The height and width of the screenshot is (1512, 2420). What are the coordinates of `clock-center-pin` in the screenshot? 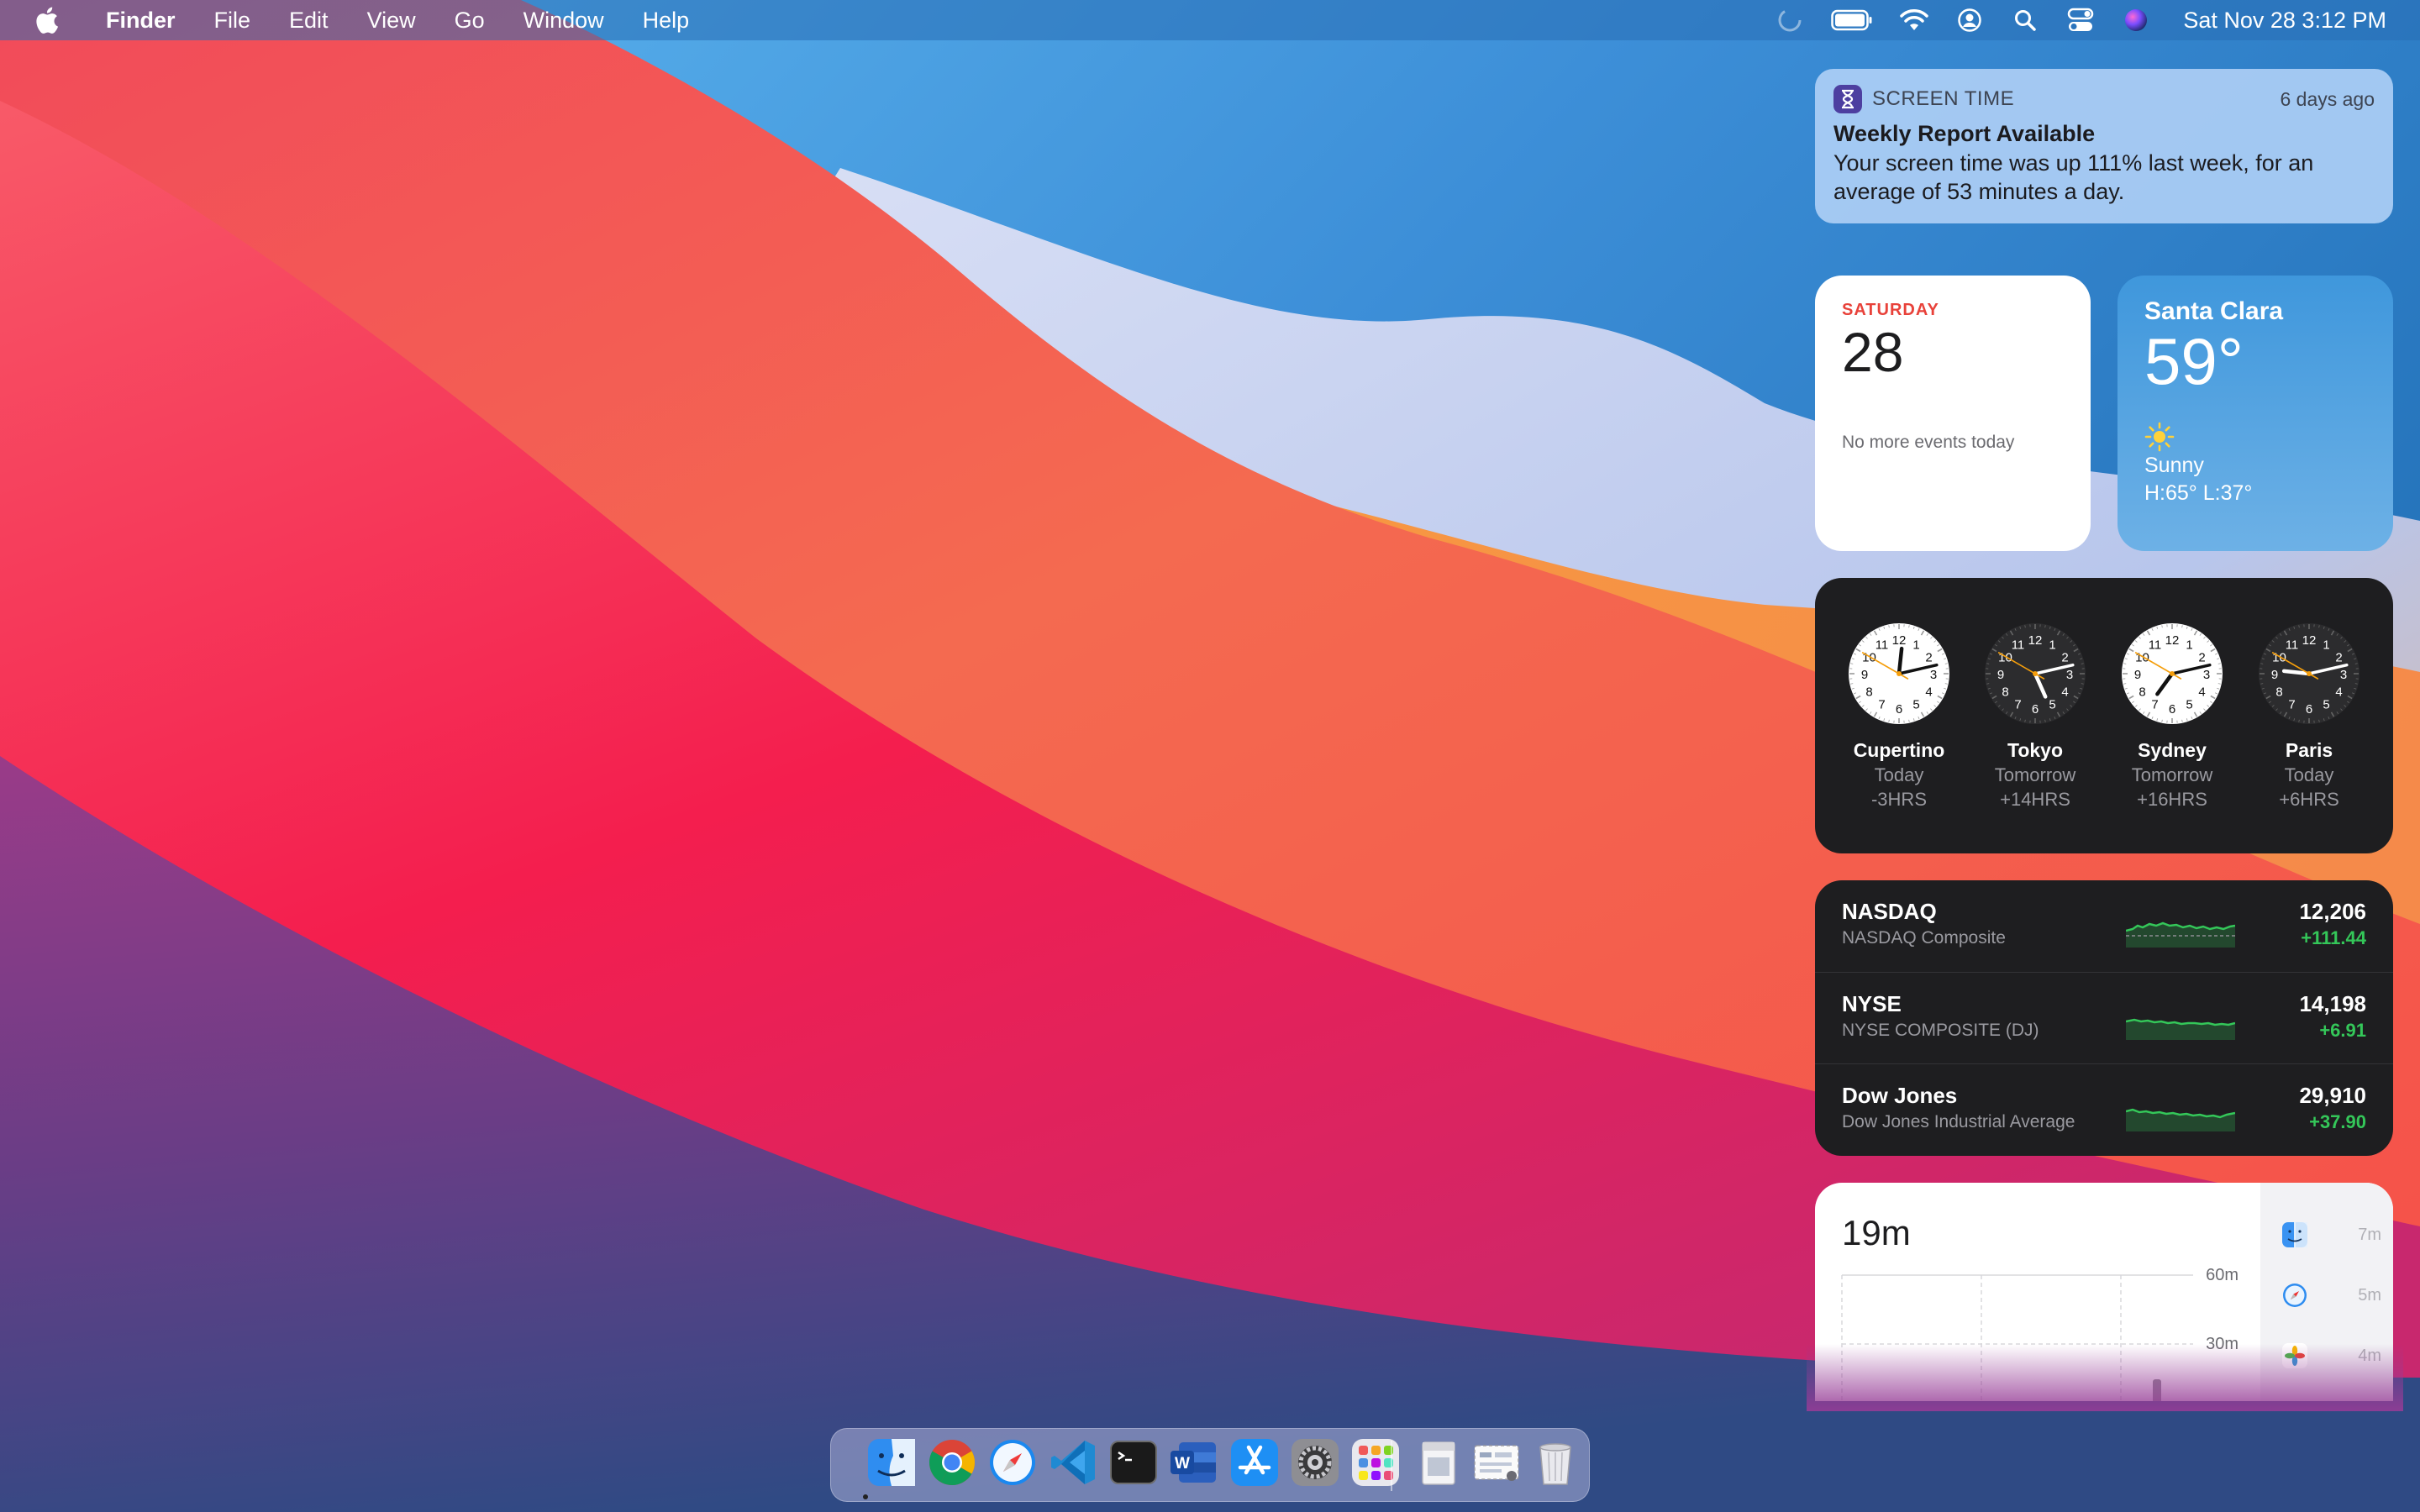 It's located at (2172, 673).